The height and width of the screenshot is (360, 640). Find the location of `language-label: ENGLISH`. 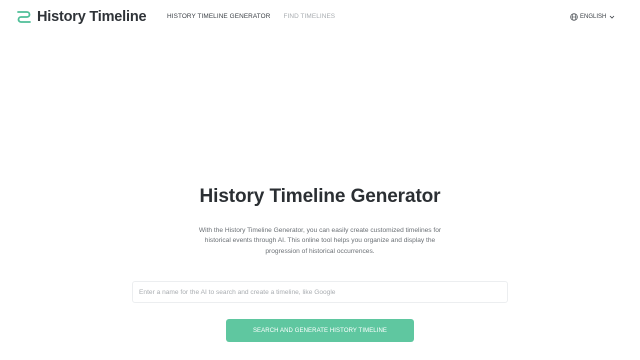

language-label: ENGLISH is located at coordinates (593, 17).